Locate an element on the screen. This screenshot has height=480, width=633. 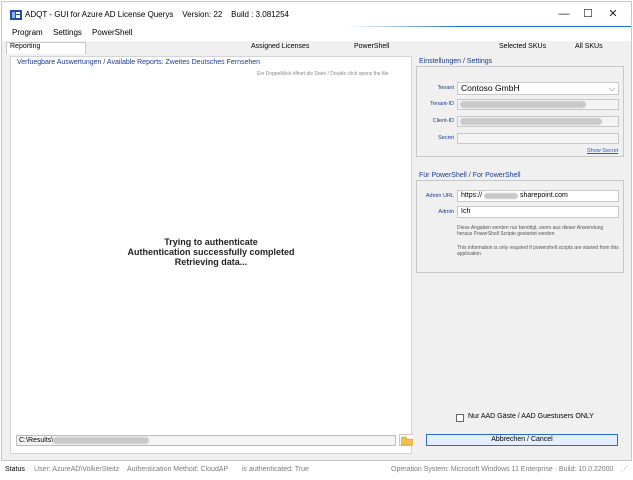
redacted-tenant-id is located at coordinates (523, 104).